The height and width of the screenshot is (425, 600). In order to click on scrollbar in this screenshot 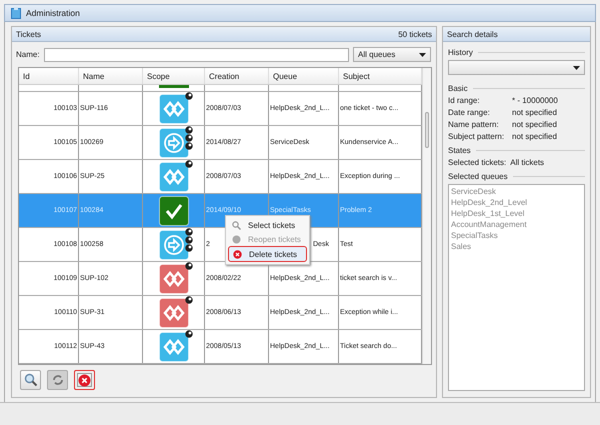, I will do `click(426, 216)`.